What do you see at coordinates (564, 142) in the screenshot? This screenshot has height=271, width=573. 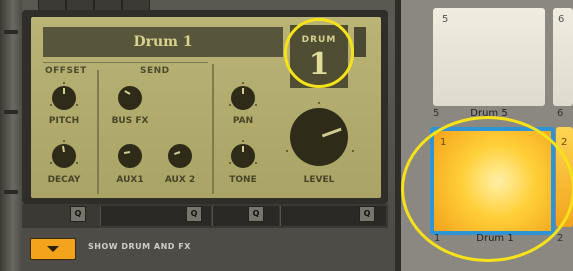 I see `pad-number: 2` at bounding box center [564, 142].